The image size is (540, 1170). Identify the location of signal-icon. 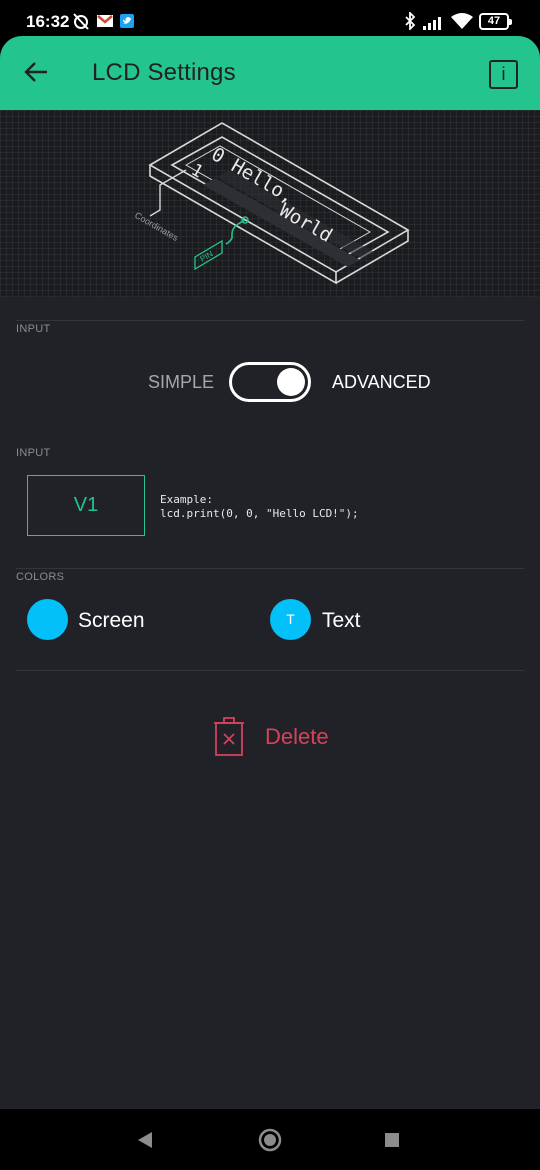
(432, 23).